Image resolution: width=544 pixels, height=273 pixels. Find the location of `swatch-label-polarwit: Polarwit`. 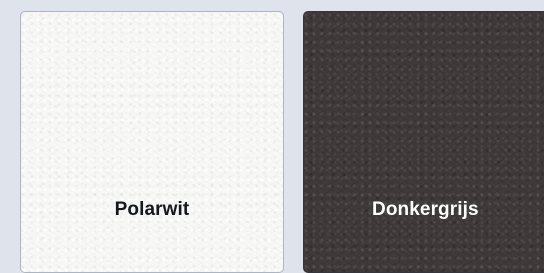

swatch-label-polarwit: Polarwit is located at coordinates (152, 209).